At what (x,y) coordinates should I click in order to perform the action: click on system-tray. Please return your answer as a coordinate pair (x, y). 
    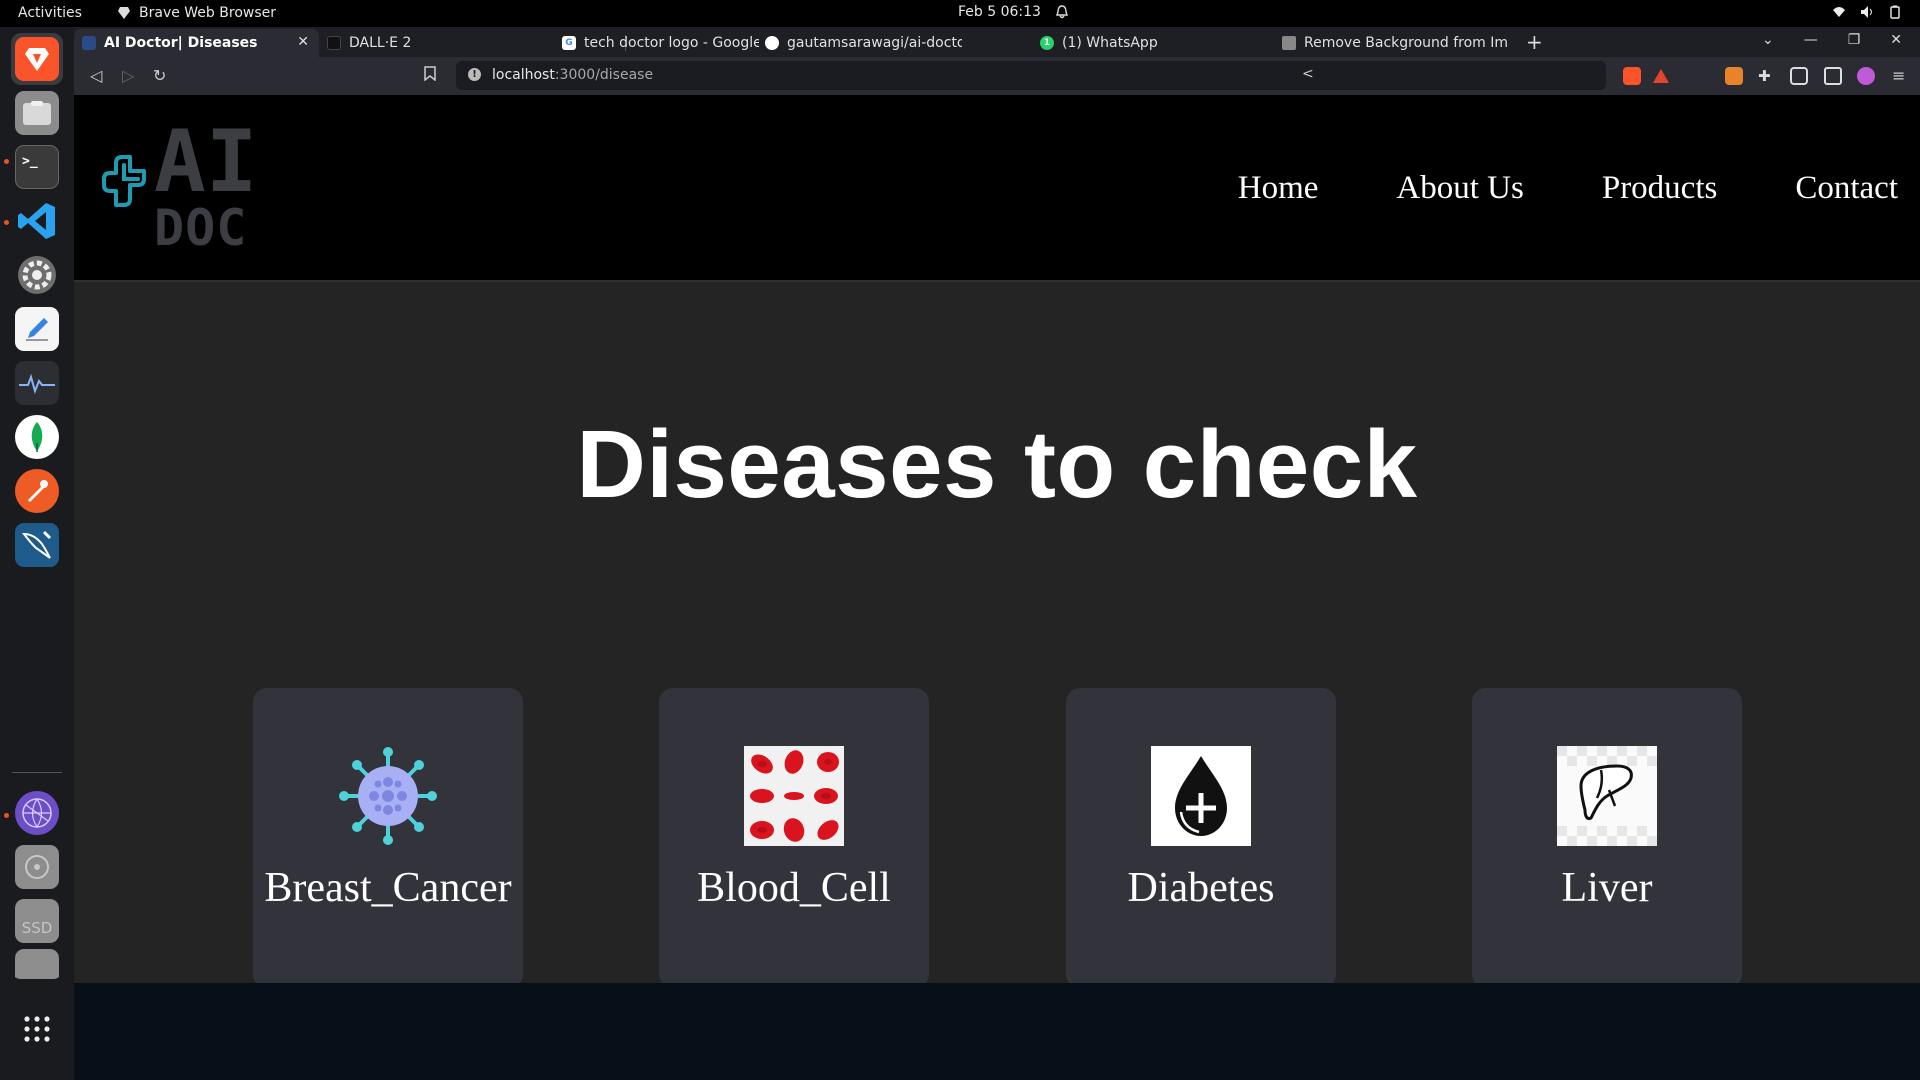
    Looking at the image, I should click on (1867, 12).